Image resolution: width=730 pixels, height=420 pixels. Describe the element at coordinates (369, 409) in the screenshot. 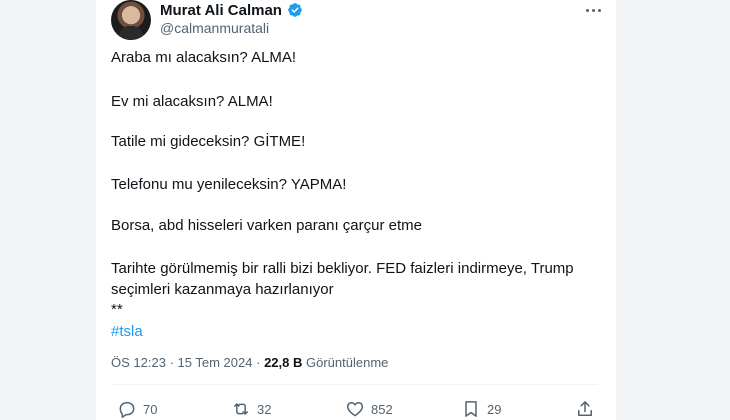

I see `like-button: 852` at that location.